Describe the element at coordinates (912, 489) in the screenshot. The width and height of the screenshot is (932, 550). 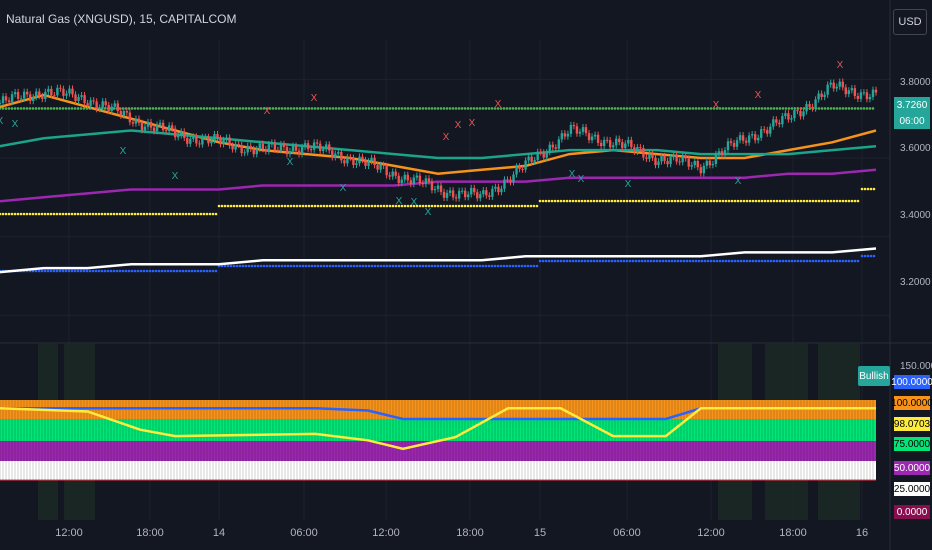
I see `indicator-value-label: 25.0000` at that location.